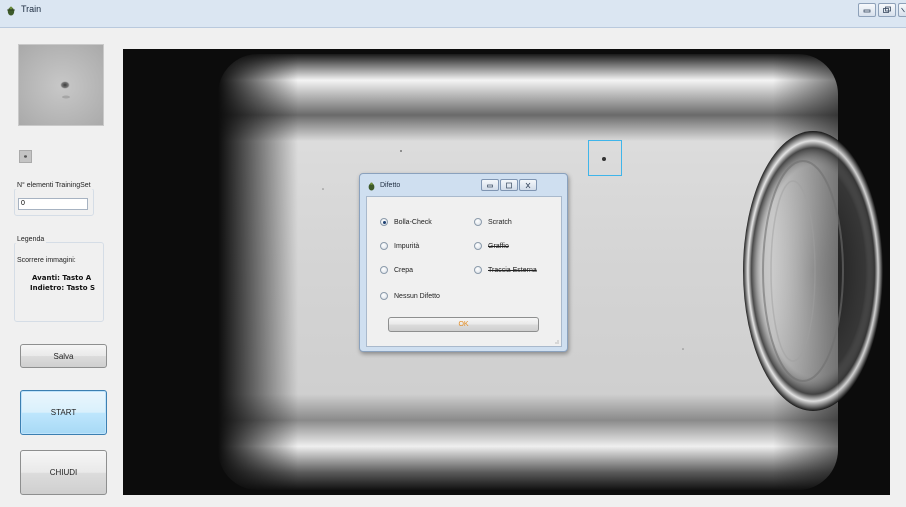 The height and width of the screenshot is (507, 906). Describe the element at coordinates (556, 341) in the screenshot. I see `resize-grip-icon` at that location.